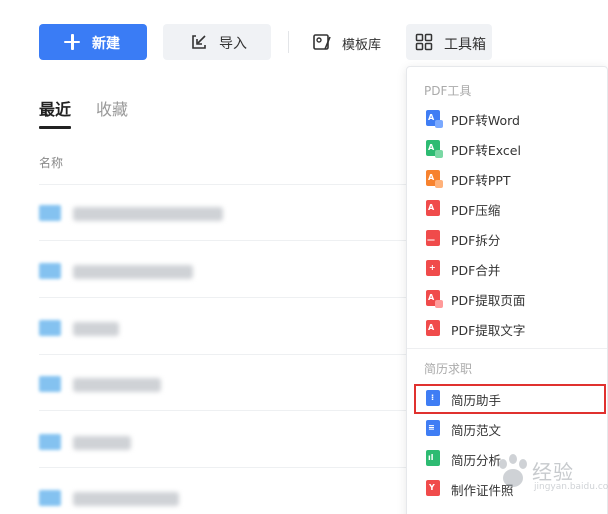  What do you see at coordinates (476, 210) in the screenshot?
I see `menu-item-label: PDF压缩` at bounding box center [476, 210].